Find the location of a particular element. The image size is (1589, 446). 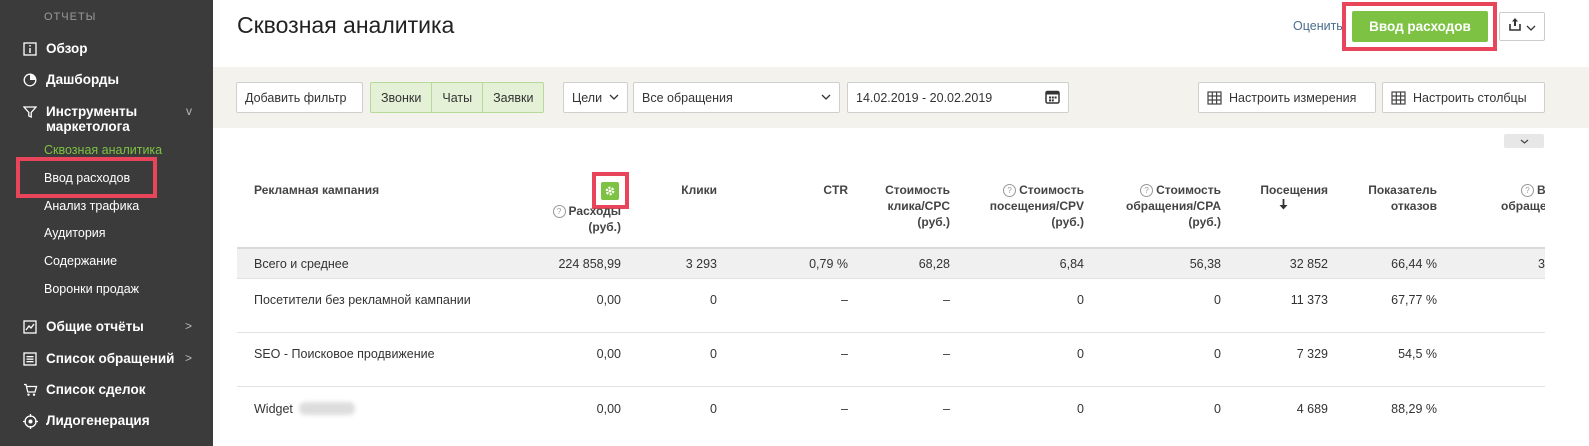

list-icon is located at coordinates (30, 359).